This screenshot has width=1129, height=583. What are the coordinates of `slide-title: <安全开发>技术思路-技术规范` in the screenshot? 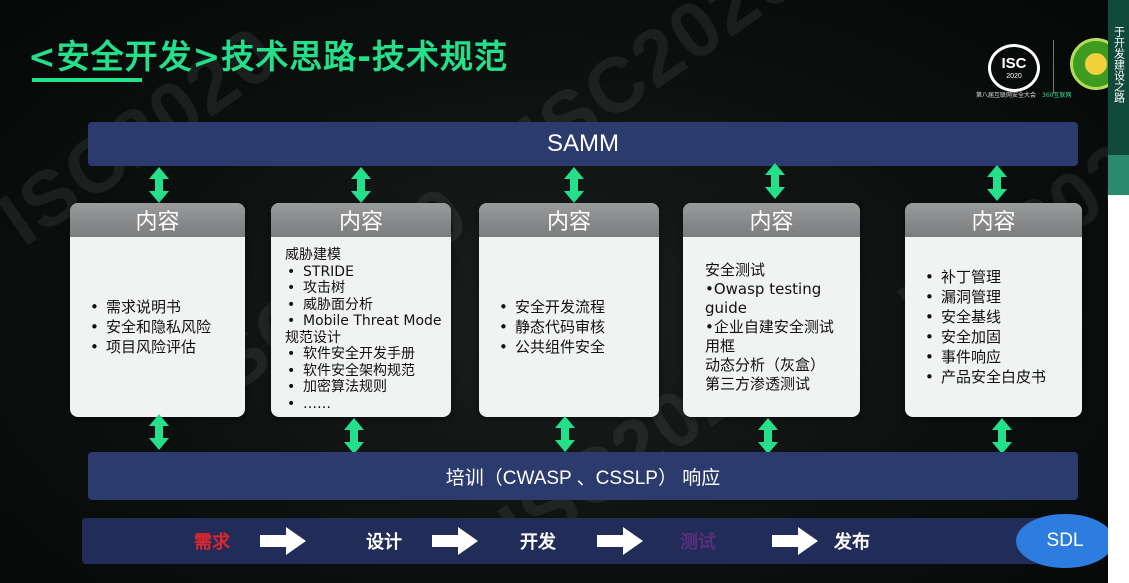 It's located at (268, 56).